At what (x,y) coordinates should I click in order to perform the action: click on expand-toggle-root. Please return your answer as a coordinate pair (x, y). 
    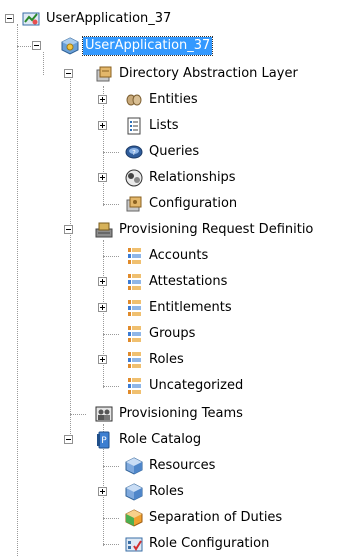
    Looking at the image, I should click on (9, 18).